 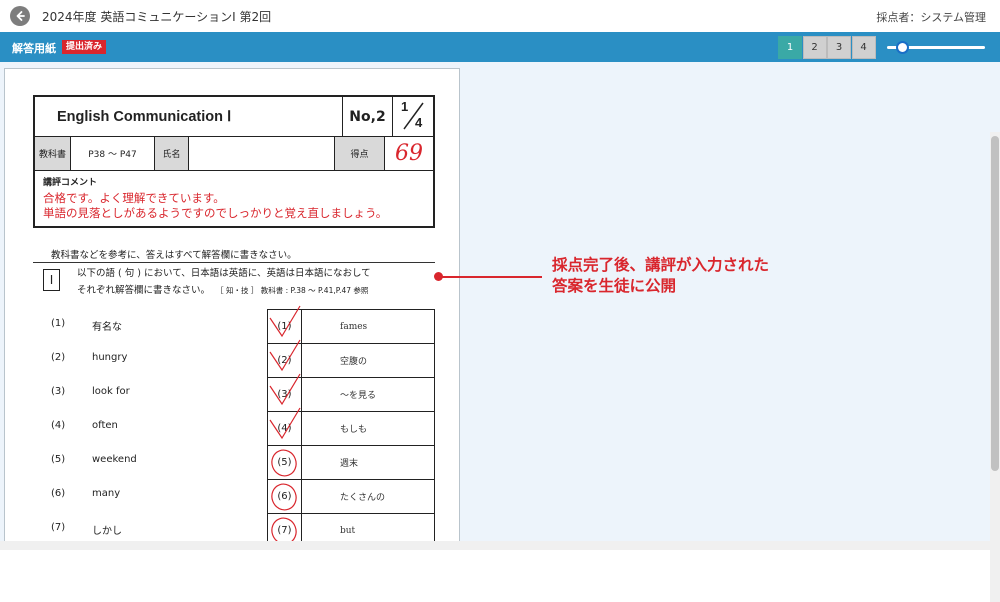 I want to click on question-word: hungry, so click(x=109, y=357).